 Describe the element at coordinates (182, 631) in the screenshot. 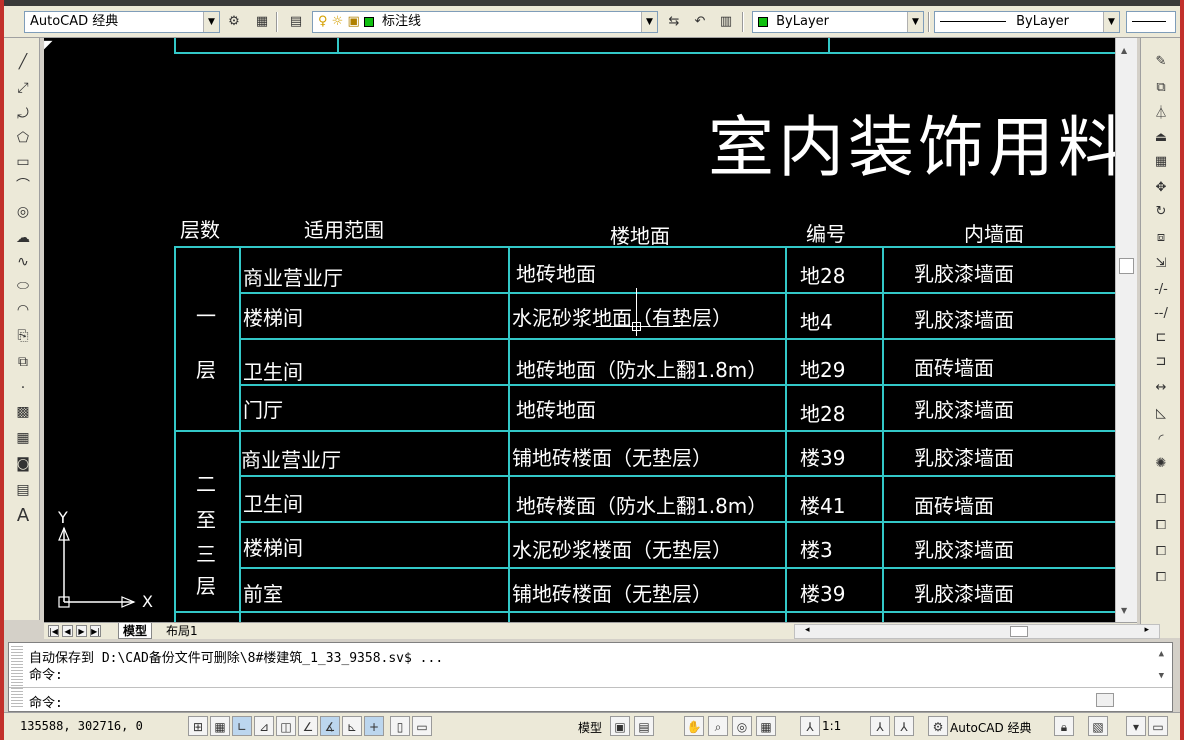

I see `tab-layout1: 布局1` at that location.